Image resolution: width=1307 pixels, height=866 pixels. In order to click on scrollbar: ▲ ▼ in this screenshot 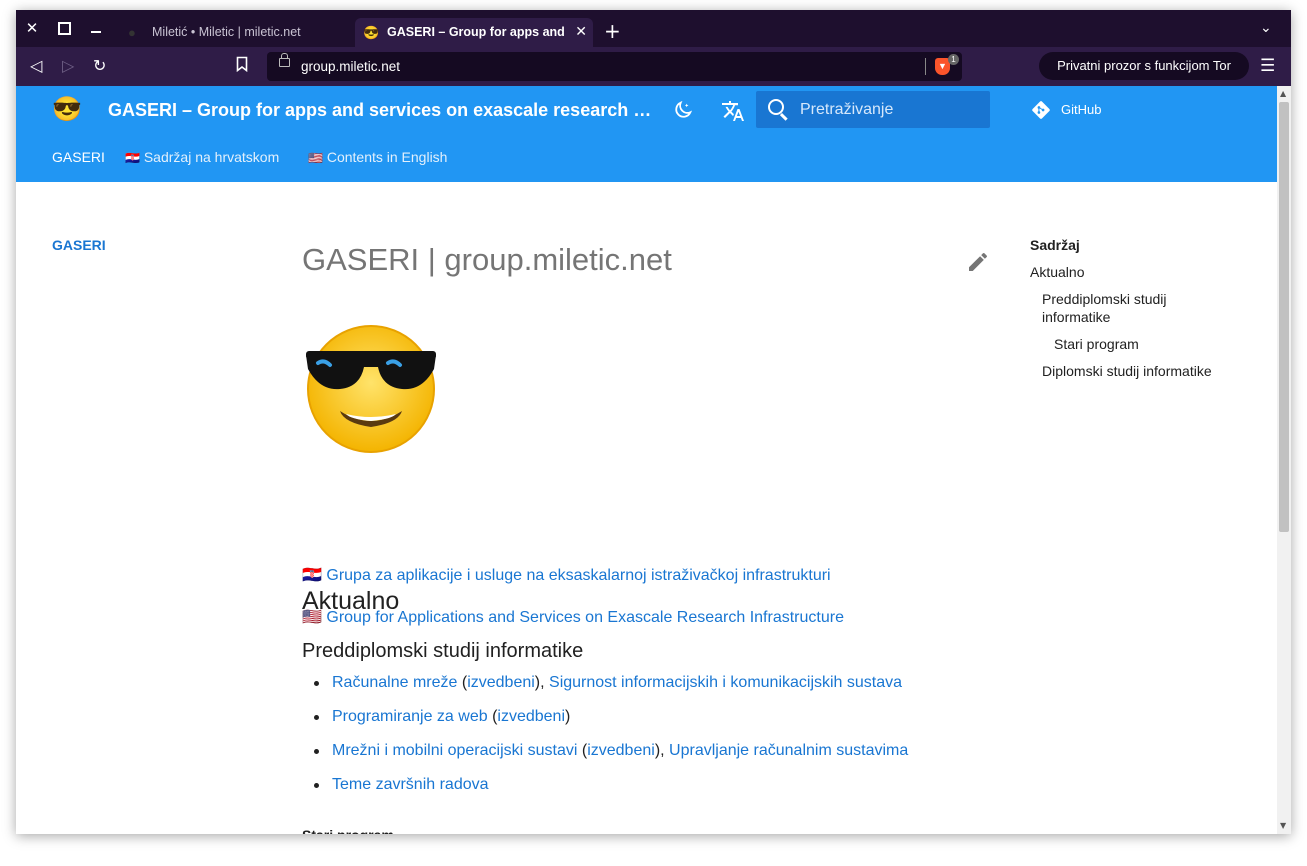, I will do `click(1284, 460)`.